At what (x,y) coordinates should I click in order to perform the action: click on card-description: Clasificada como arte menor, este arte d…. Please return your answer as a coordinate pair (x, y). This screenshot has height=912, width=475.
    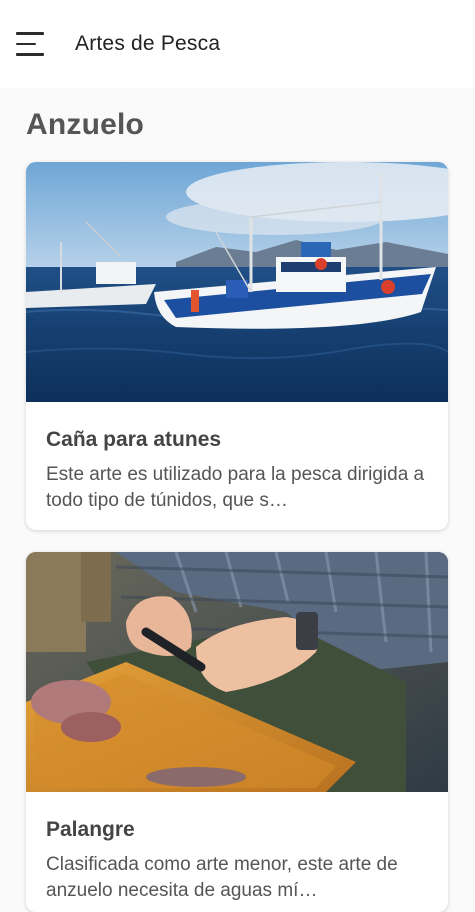
    Looking at the image, I should click on (222, 877).